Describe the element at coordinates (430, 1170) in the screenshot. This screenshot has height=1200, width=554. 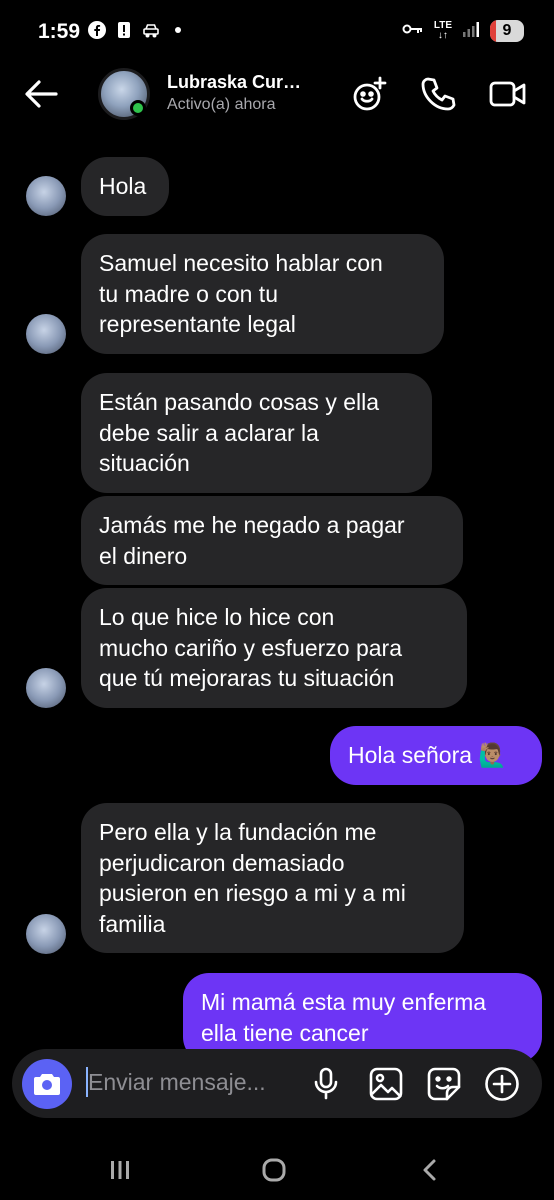
I see `back-nav-icon` at that location.